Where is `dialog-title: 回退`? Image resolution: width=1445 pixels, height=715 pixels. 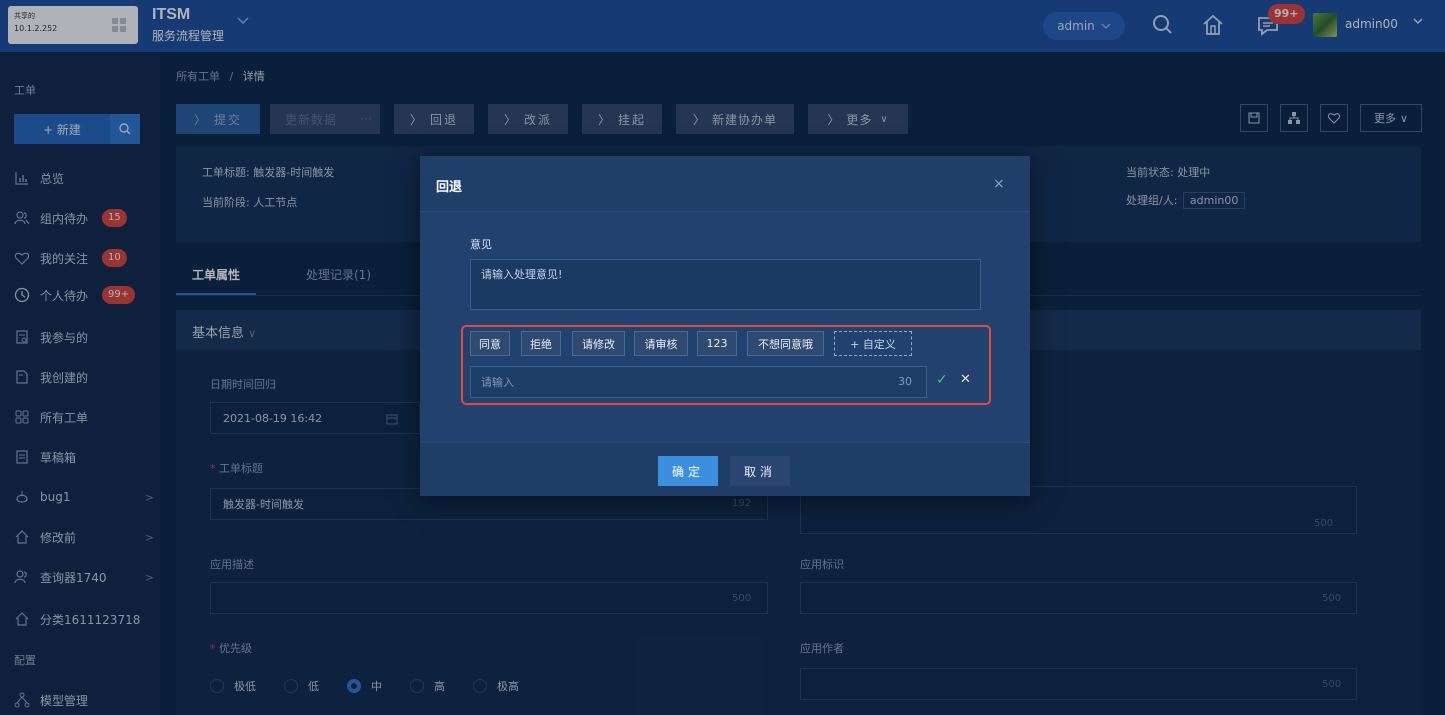
dialog-title: 回退 is located at coordinates (449, 187).